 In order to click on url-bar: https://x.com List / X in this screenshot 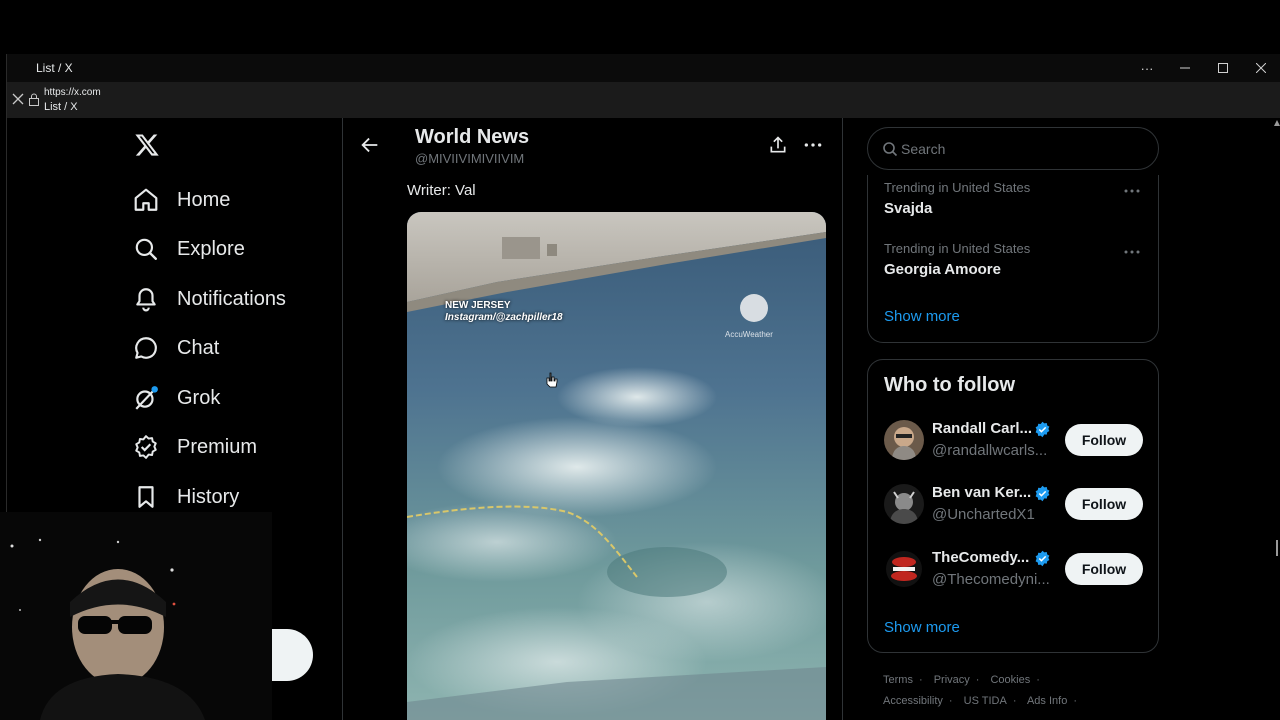, I will do `click(643, 100)`.